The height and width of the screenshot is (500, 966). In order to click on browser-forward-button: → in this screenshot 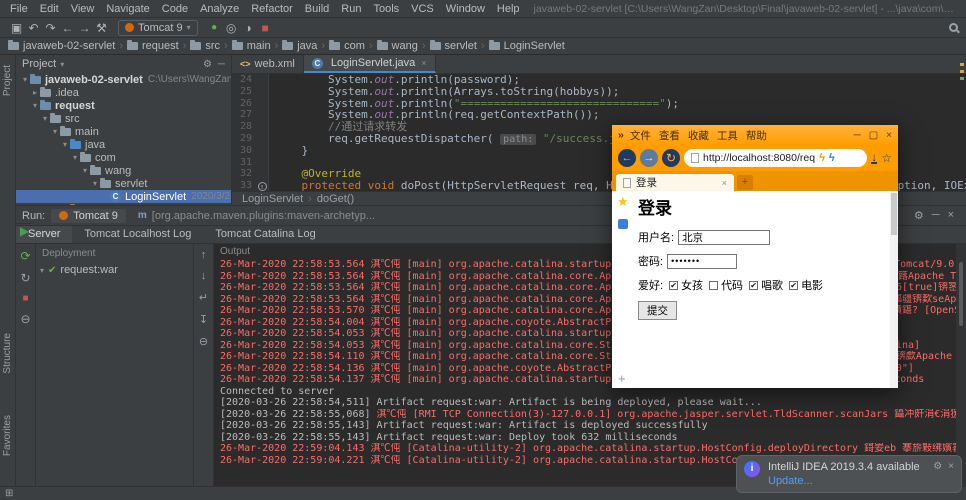, I will do `click(649, 158)`.